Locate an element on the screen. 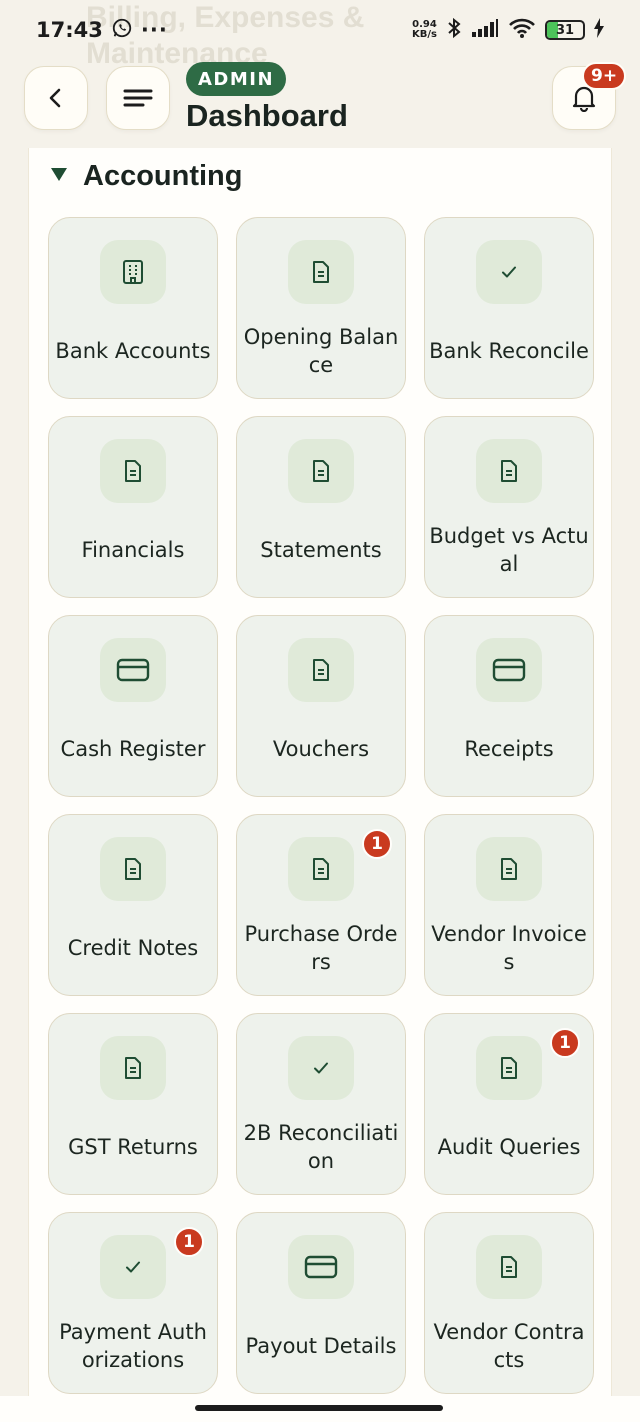 This screenshot has height=1422, width=640. bluetooth-icon is located at coordinates (454, 30).